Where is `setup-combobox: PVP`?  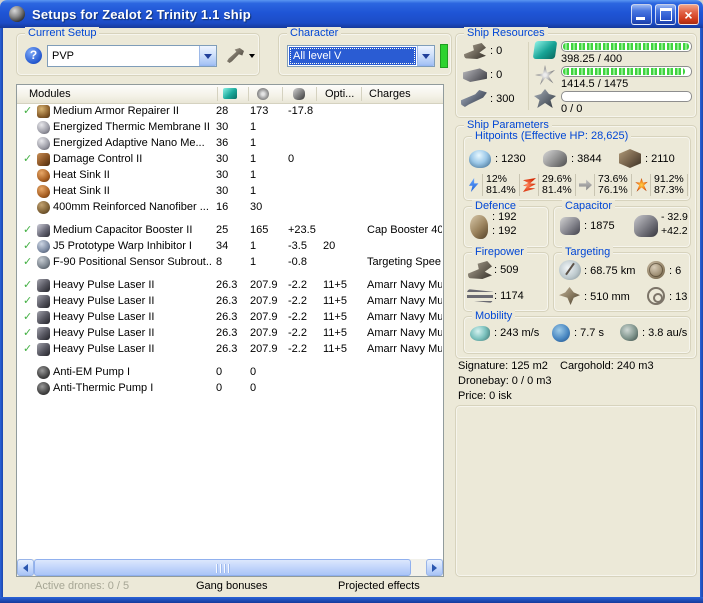
setup-combobox: PVP is located at coordinates (132, 56).